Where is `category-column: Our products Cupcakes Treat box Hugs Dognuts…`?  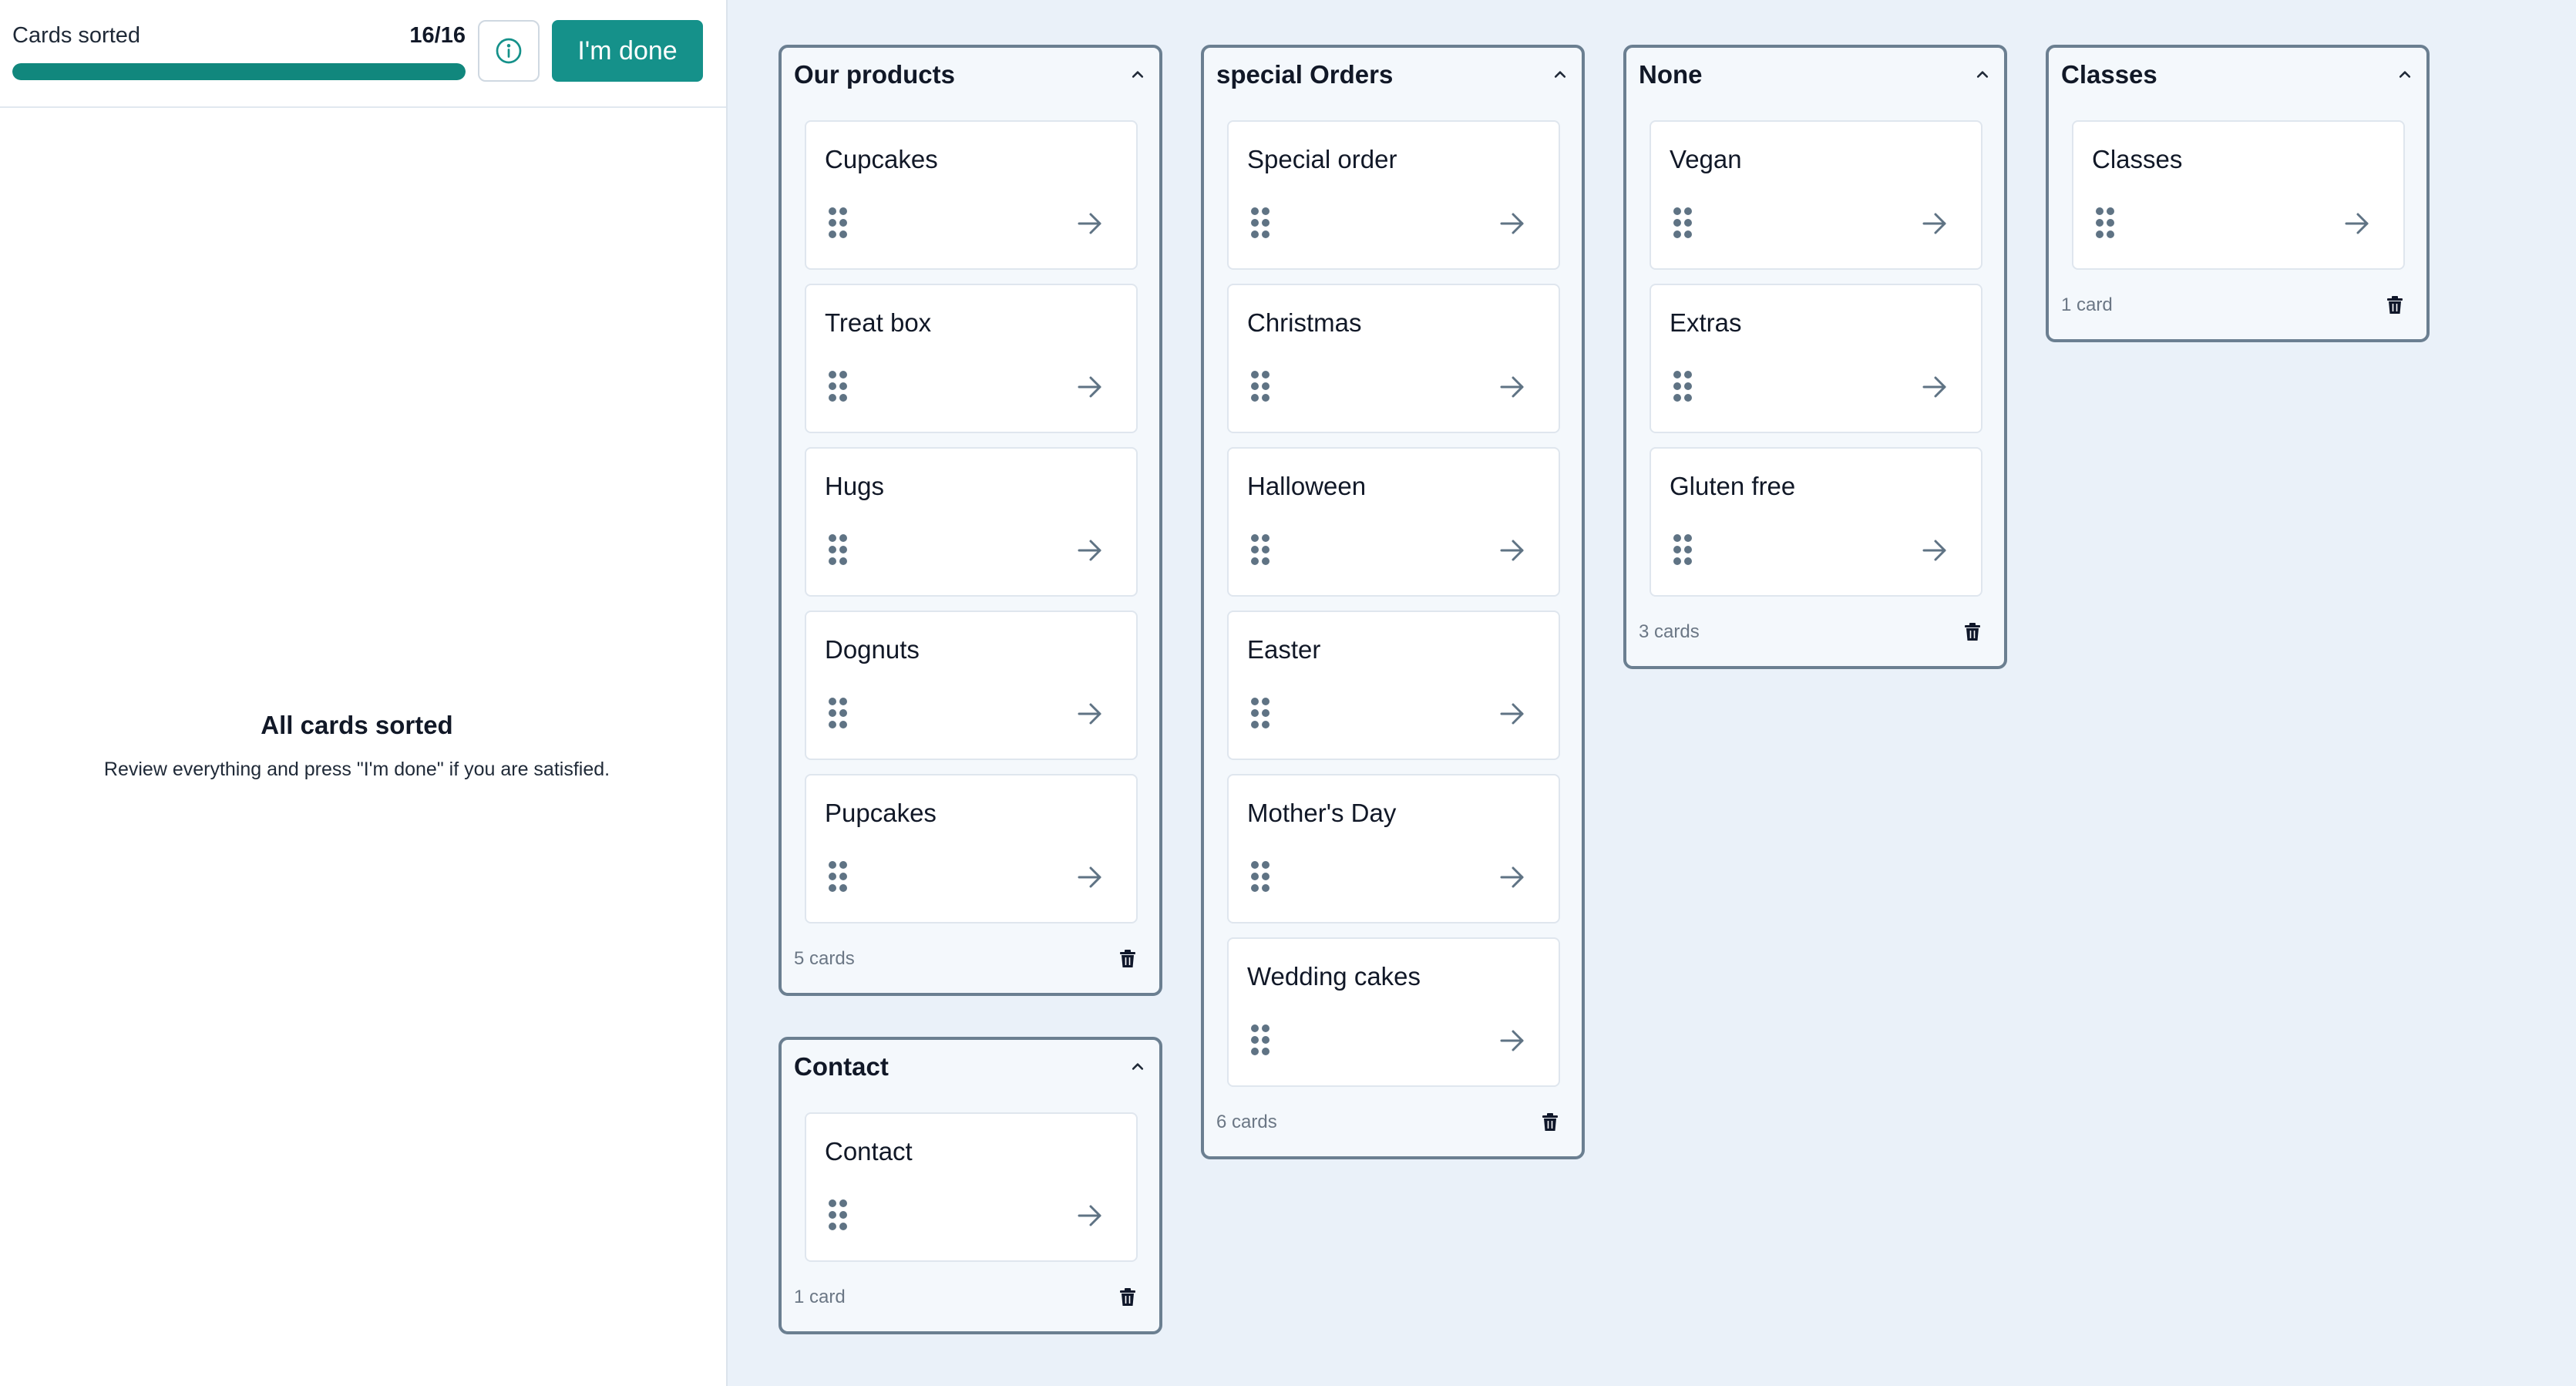 category-column: Our products Cupcakes Treat box Hugs Dognuts… is located at coordinates (970, 521).